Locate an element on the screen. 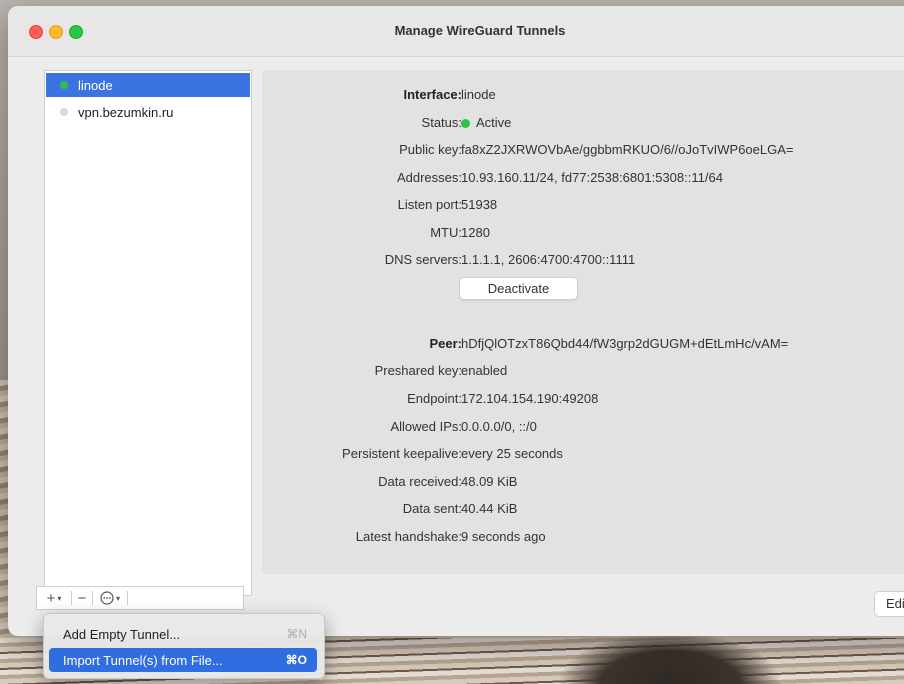 Image resolution: width=904 pixels, height=684 pixels. tunnel-name: linode is located at coordinates (95, 85).